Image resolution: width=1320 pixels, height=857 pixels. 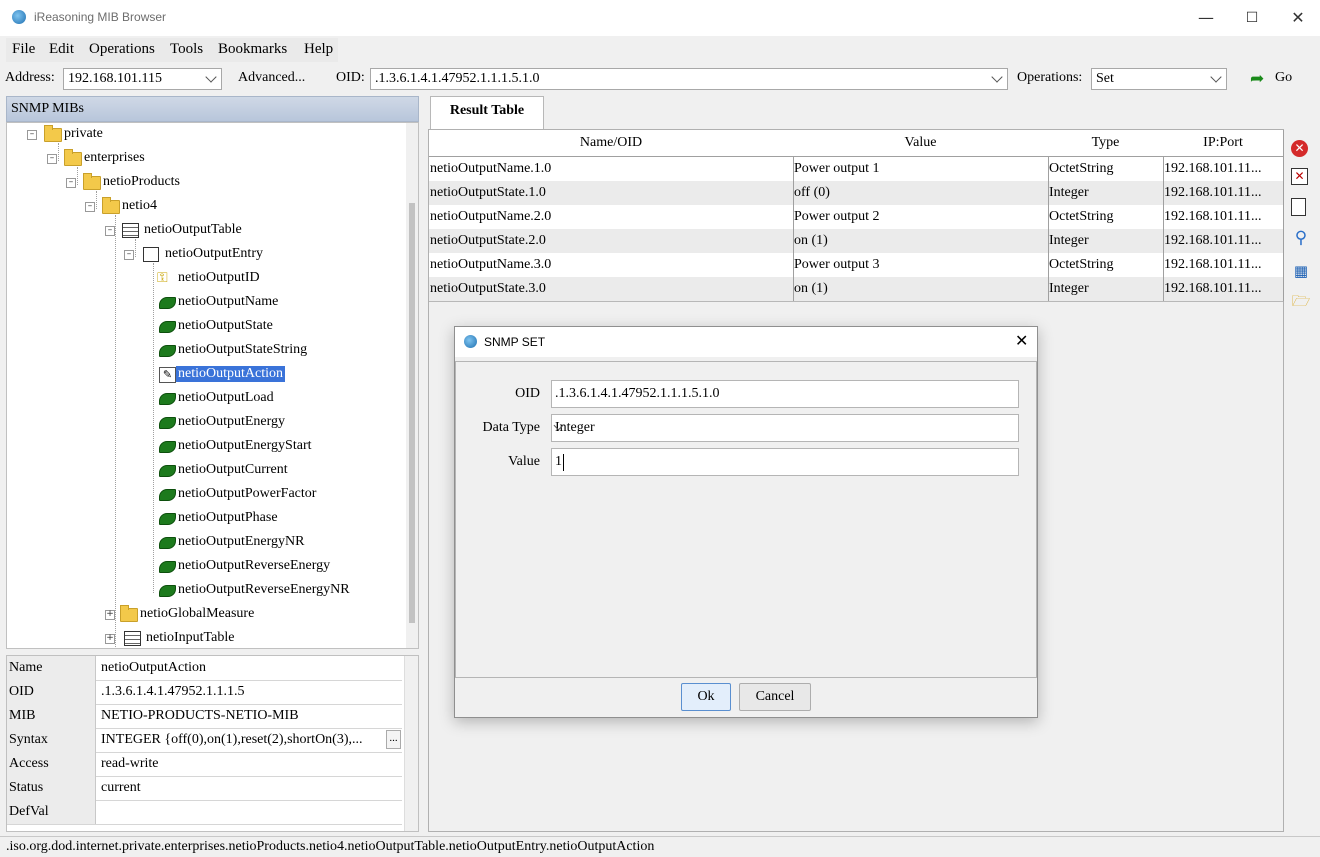 I want to click on property-row-access: Access read-write, so click(x=204, y=764).